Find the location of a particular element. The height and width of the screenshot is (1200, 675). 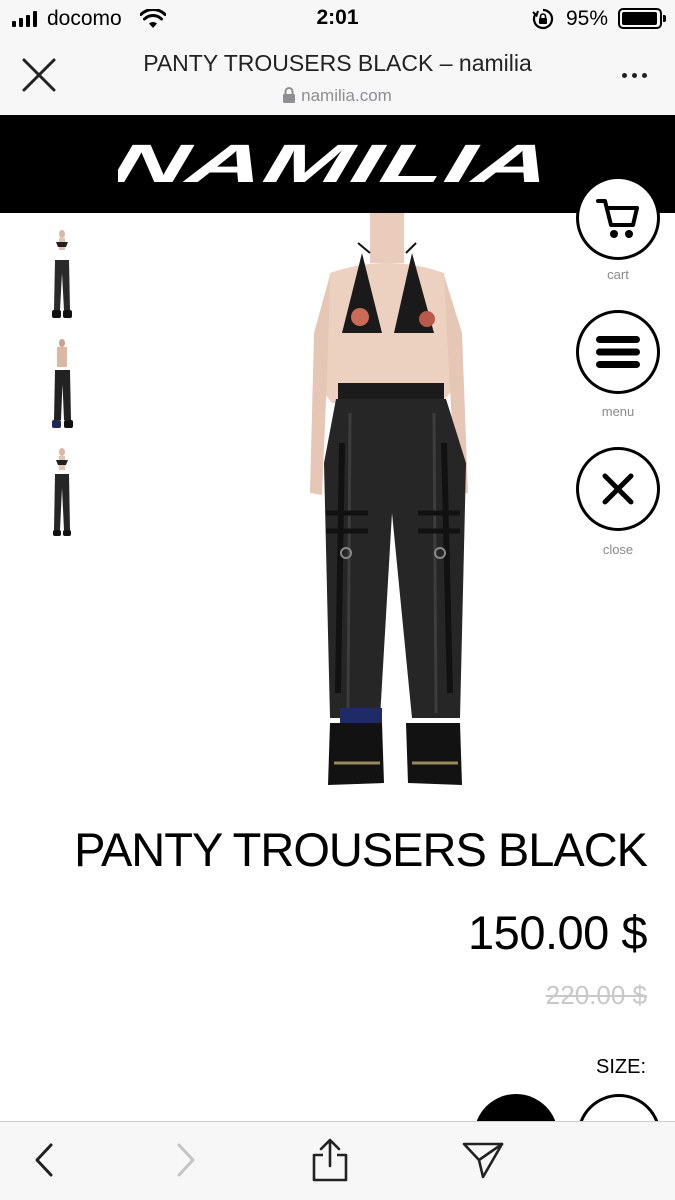

battery-icon is located at coordinates (642, 18).